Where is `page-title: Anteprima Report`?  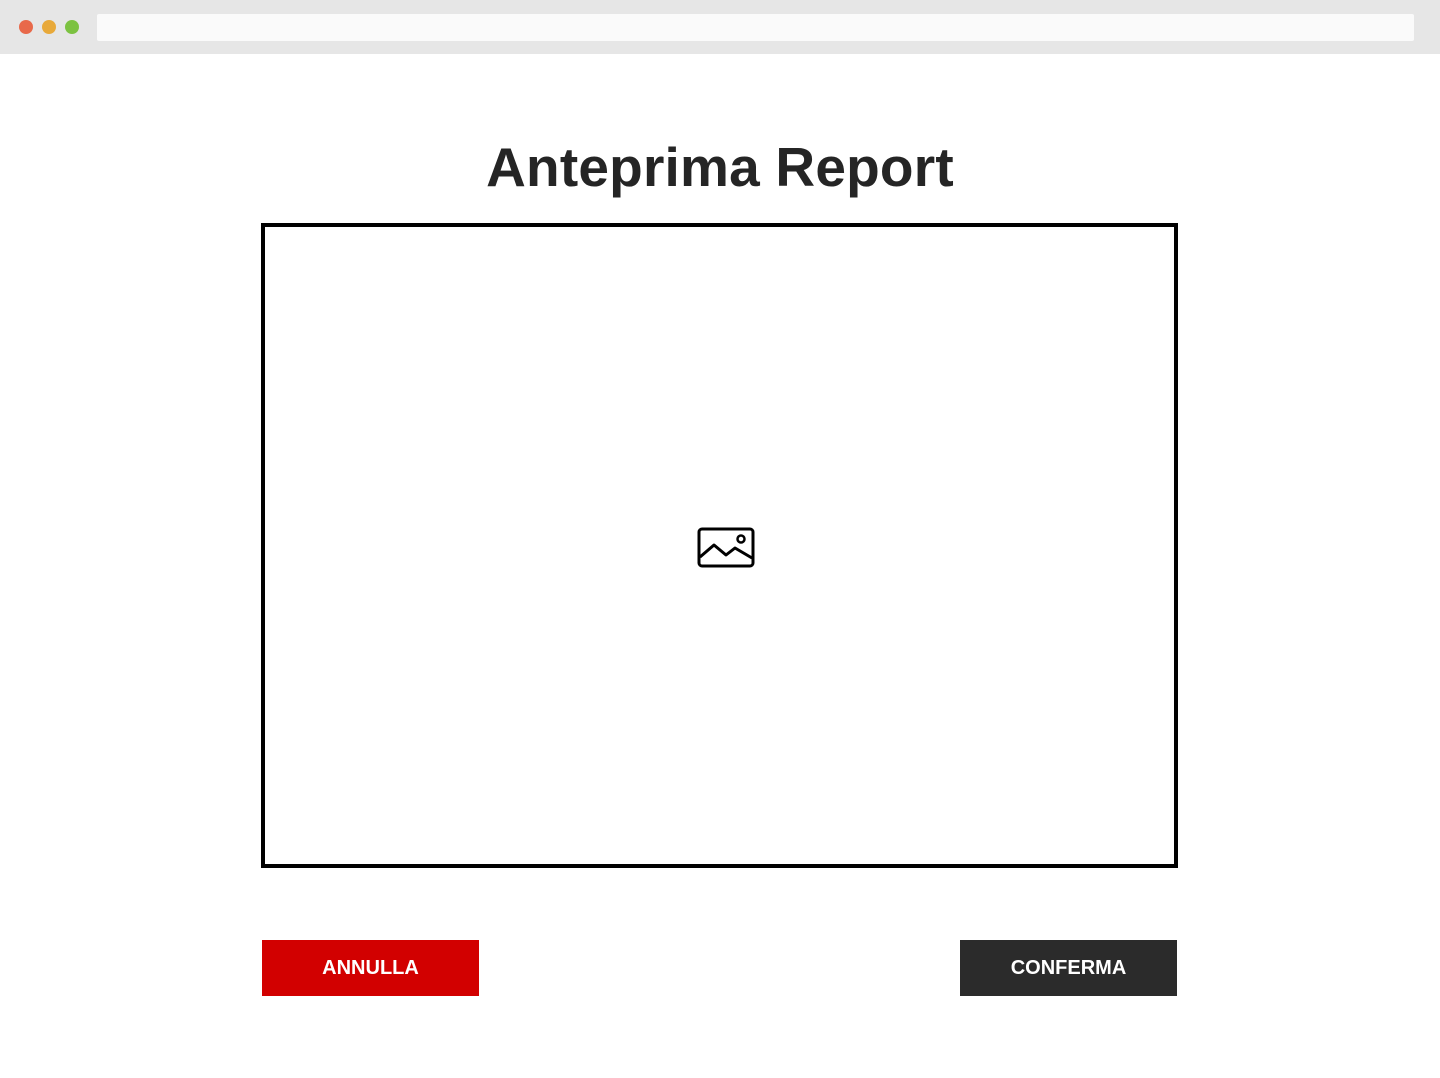 page-title: Anteprima Report is located at coordinates (720, 167).